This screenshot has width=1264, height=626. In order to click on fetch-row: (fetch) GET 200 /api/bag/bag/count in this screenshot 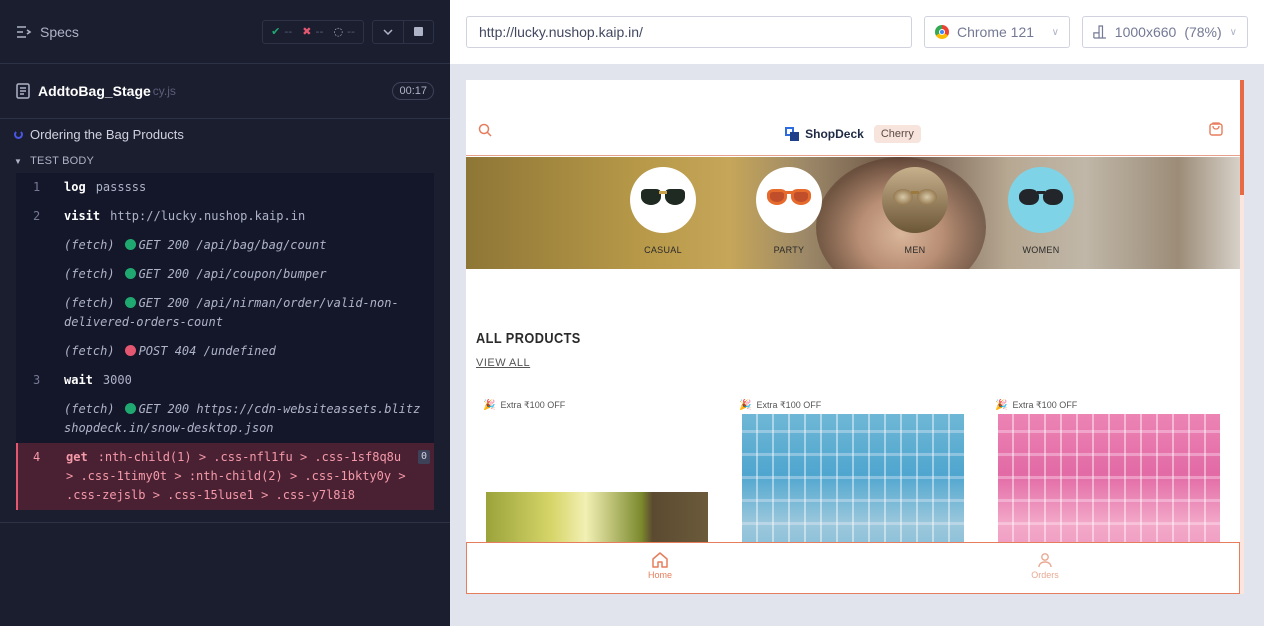, I will do `click(225, 245)`.